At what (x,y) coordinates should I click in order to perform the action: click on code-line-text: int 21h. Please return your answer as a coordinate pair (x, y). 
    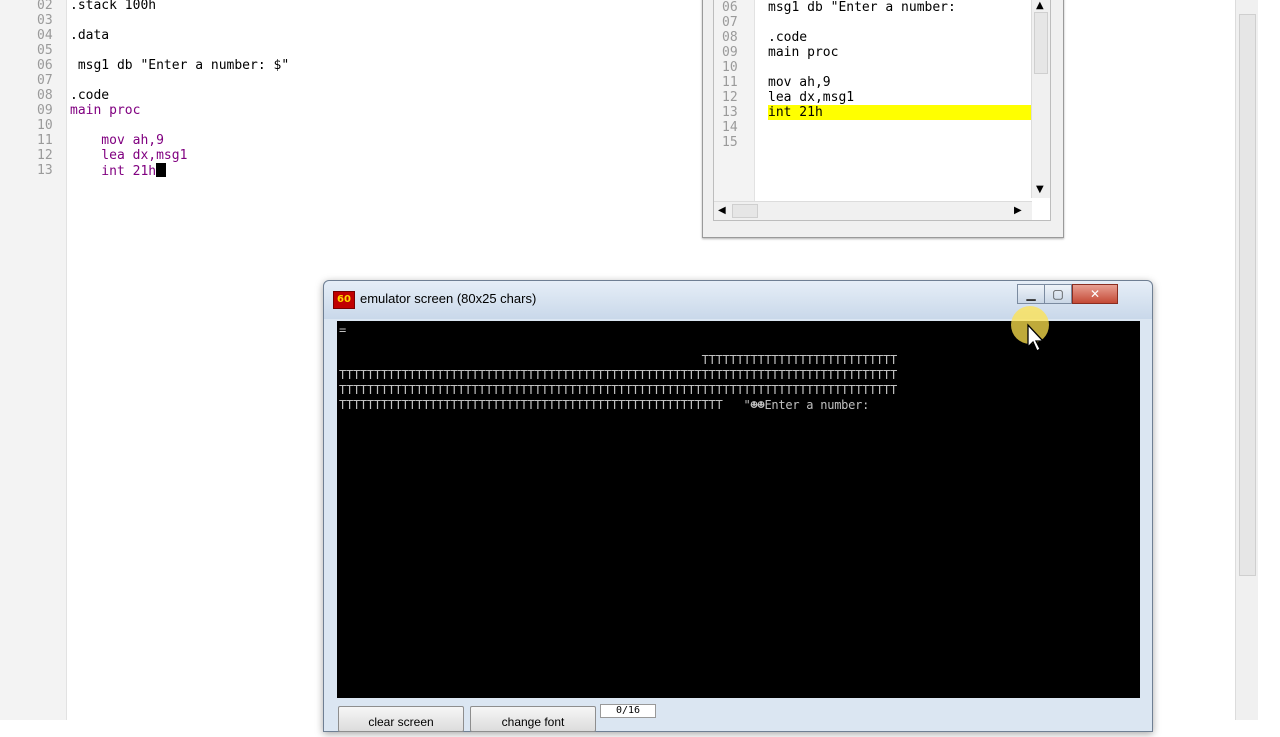
    Looking at the image, I should click on (113, 171).